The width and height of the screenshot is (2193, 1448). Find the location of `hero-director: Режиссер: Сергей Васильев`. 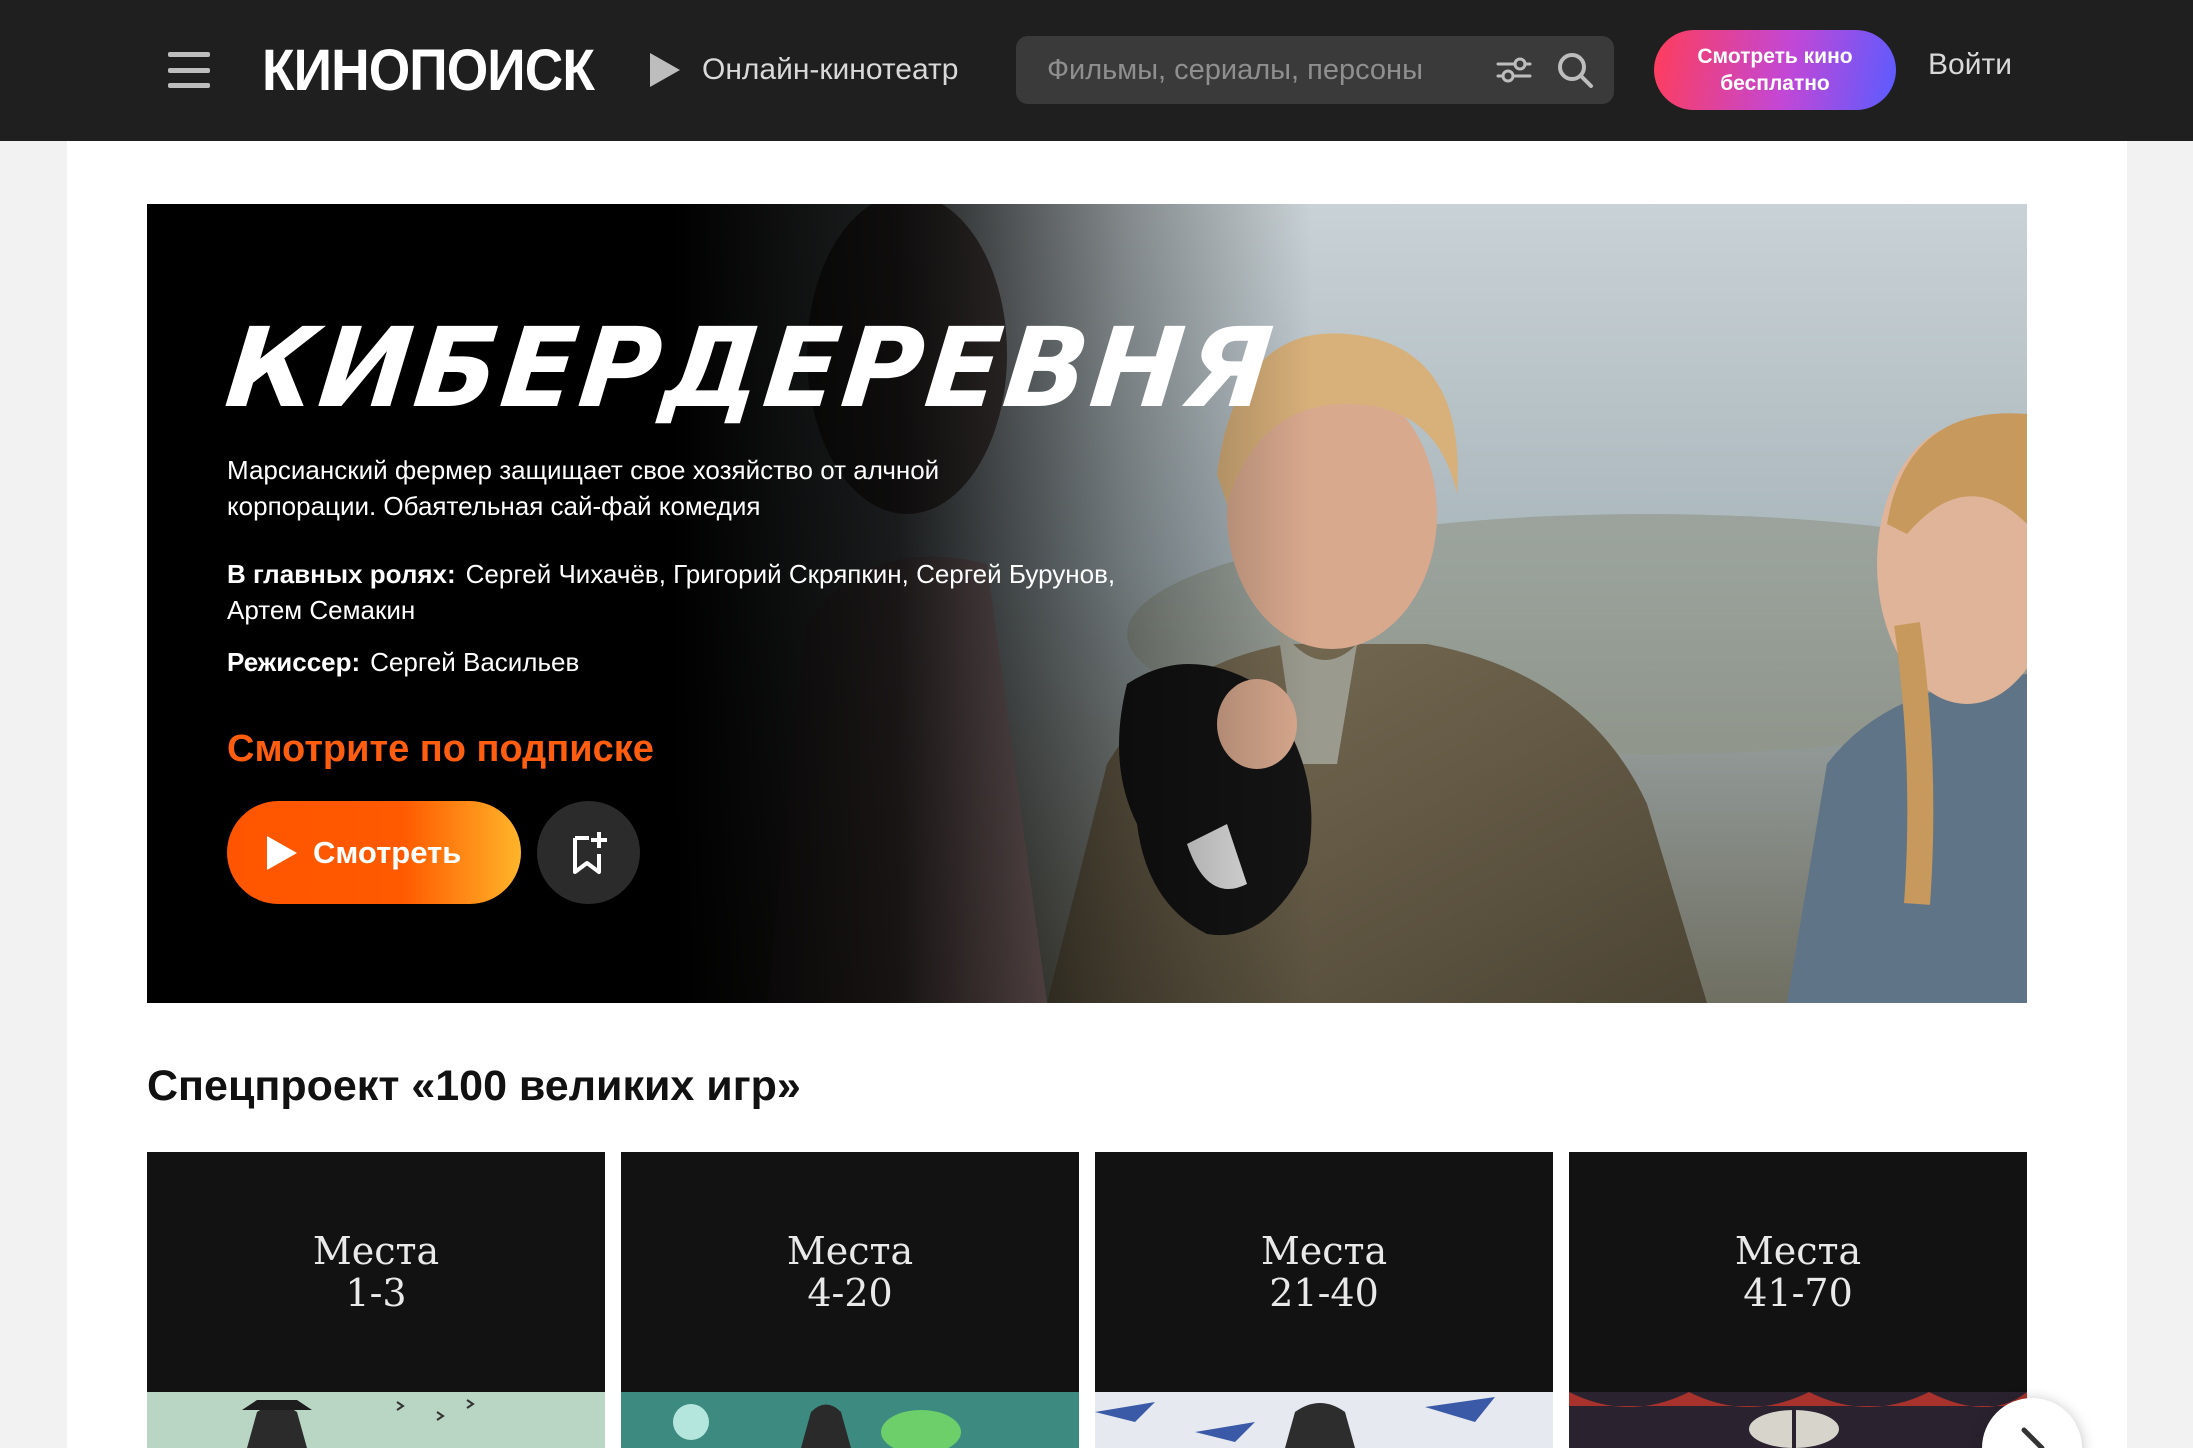

hero-director: Режиссер: Сергей Васильев is located at coordinates (677, 662).